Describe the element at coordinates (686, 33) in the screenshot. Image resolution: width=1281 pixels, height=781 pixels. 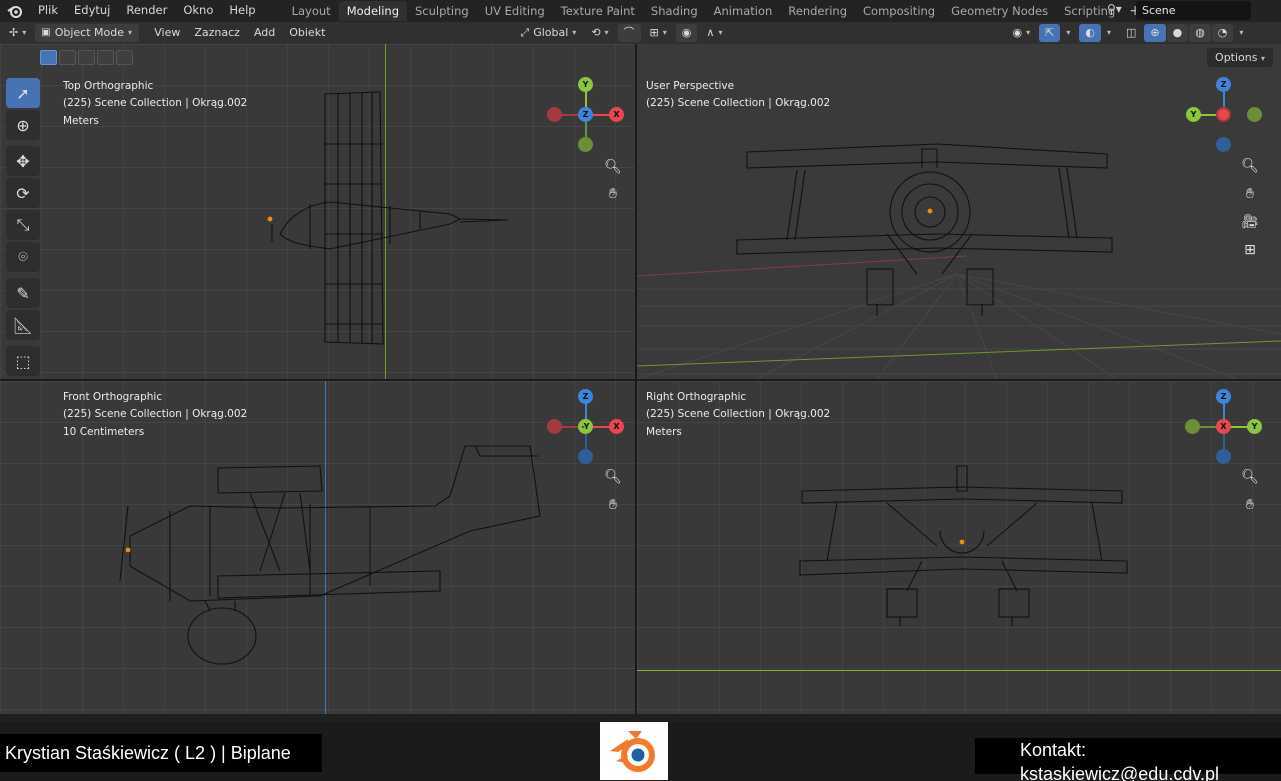
I see `proportional-edit-toggle: ◉` at that location.